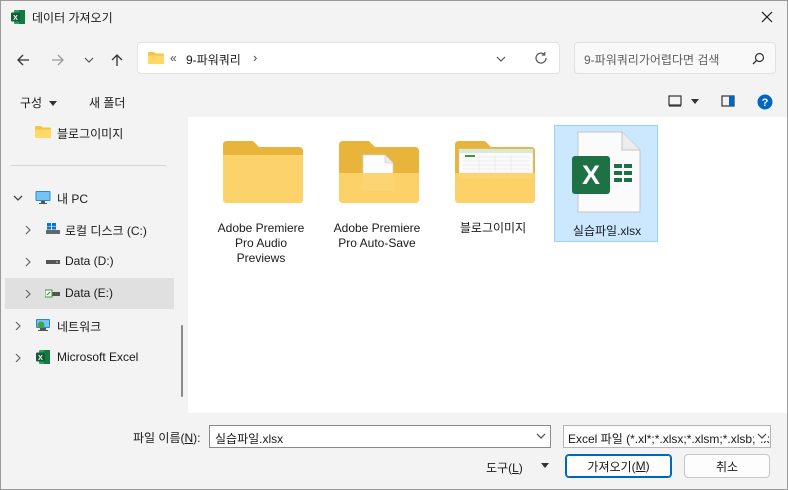 The height and width of the screenshot is (490, 788). What do you see at coordinates (167, 438) in the screenshot?
I see `filename-label: 파일 이름(N):` at bounding box center [167, 438].